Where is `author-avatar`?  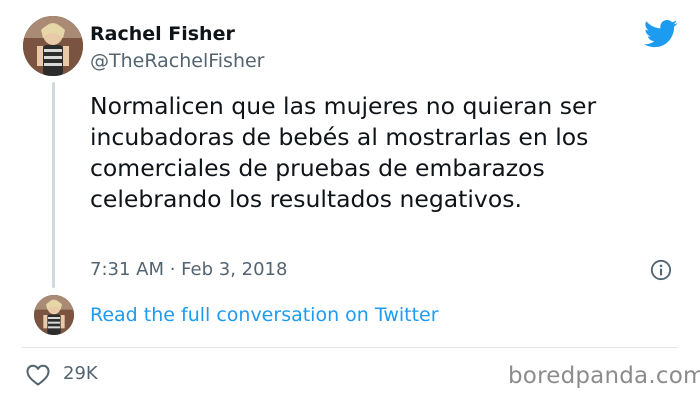 author-avatar is located at coordinates (53, 46).